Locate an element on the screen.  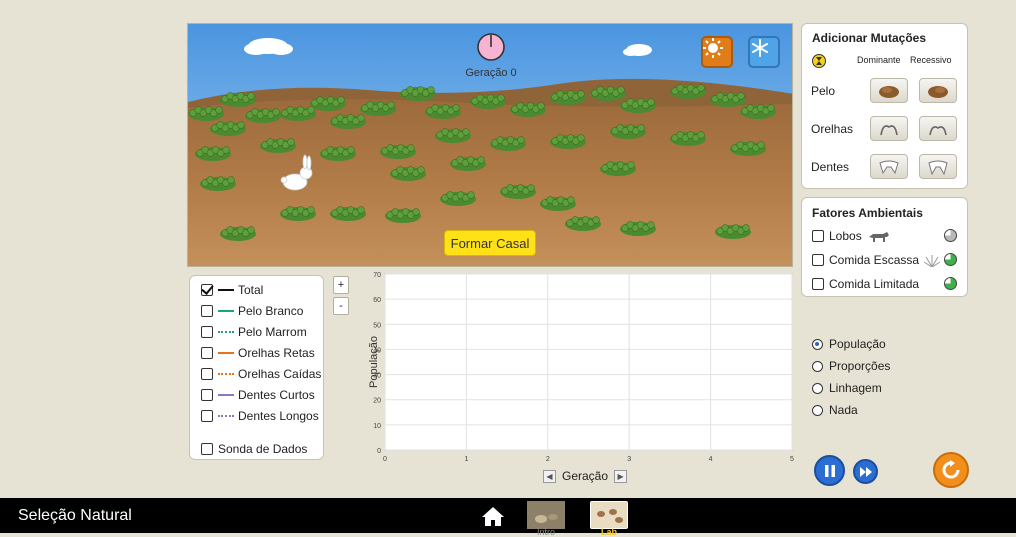
y-tick-label: 10 is located at coordinates (377, 426).